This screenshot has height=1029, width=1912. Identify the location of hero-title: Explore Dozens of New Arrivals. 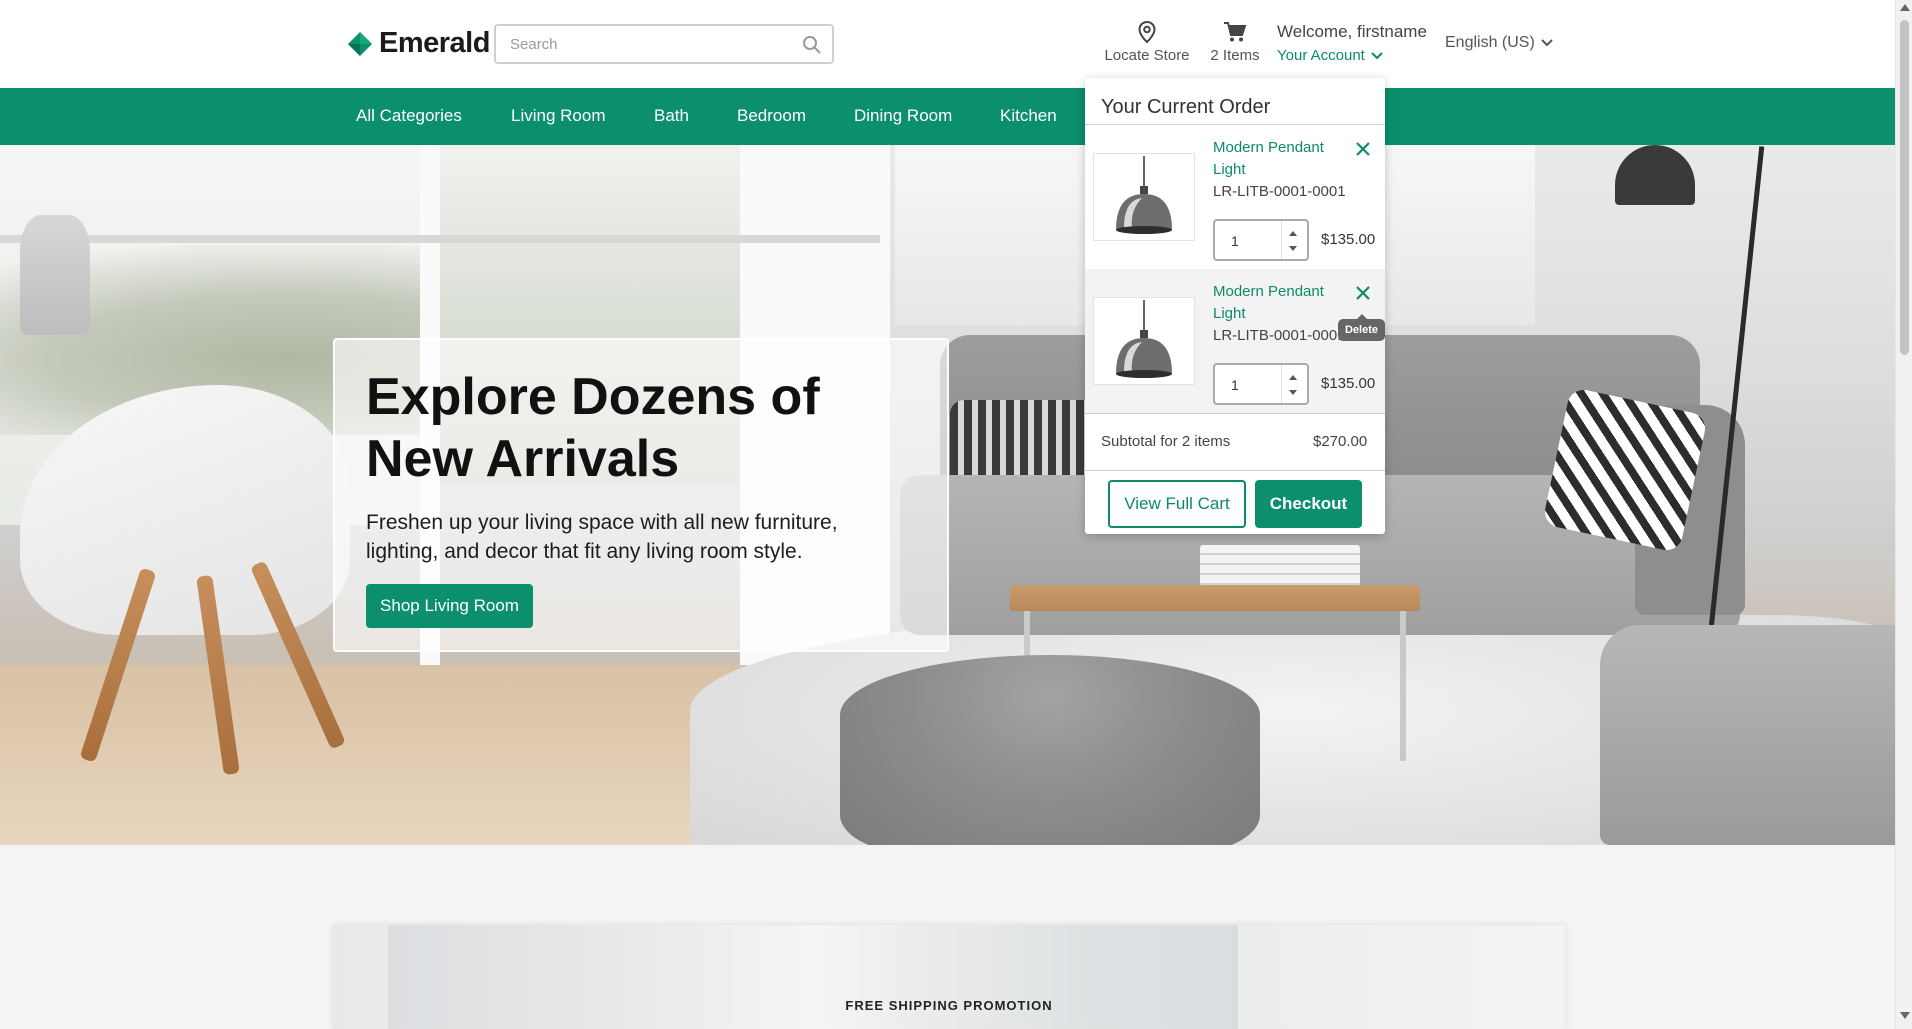
(593, 428).